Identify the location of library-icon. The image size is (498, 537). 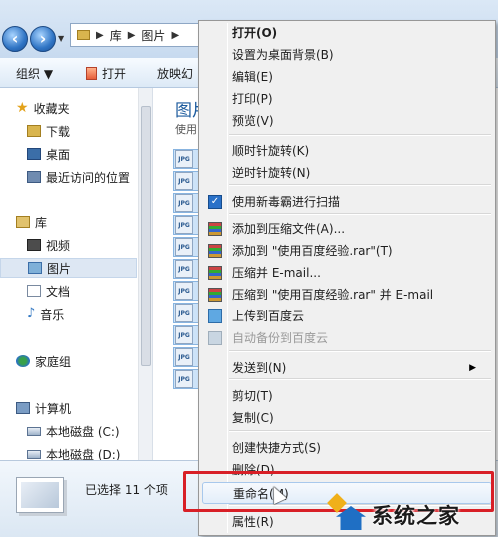
(23, 222).